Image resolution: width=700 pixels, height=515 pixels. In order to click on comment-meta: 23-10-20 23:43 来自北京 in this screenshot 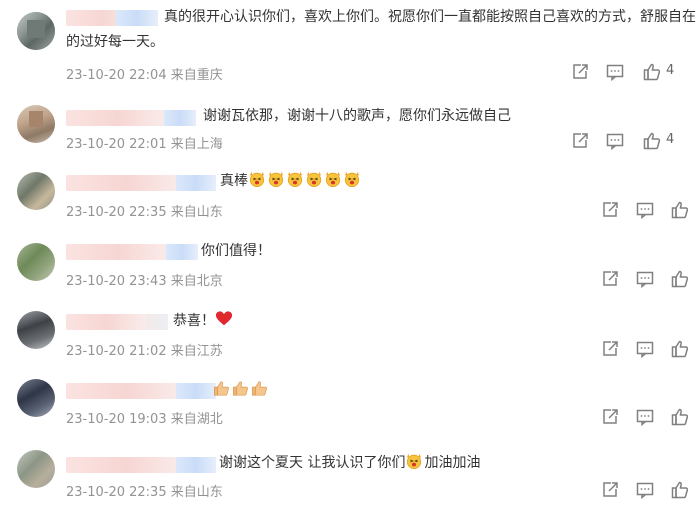, I will do `click(144, 279)`.